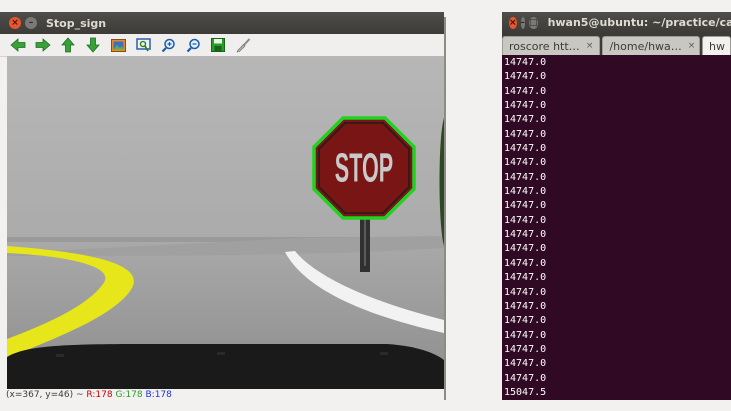 The width and height of the screenshot is (731, 411). I want to click on zoom-in-button, so click(168, 45).